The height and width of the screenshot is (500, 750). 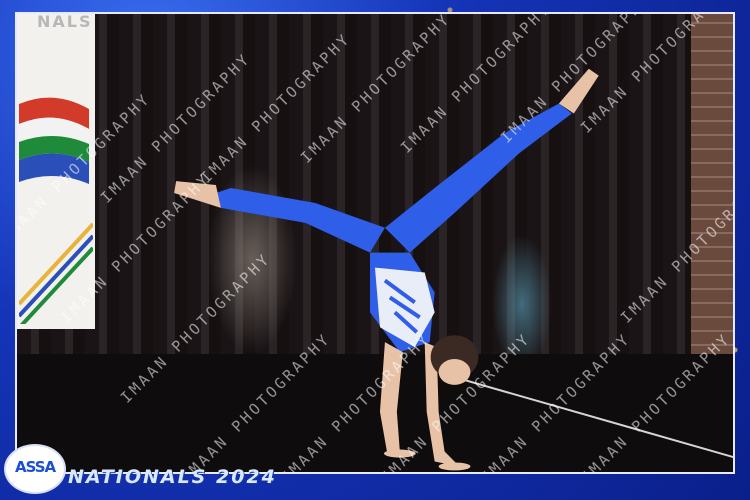 I want to click on event-title: NATIONALS 2024, so click(x=172, y=477).